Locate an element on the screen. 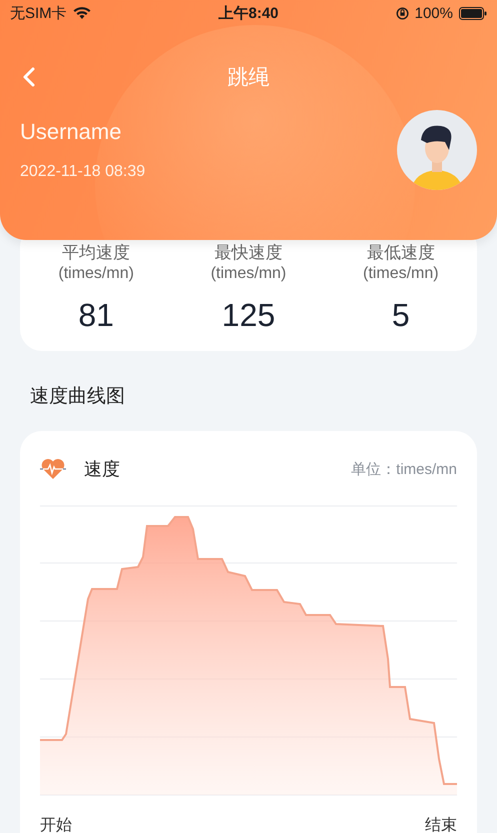 The width and height of the screenshot is (497, 833). stat-label: 最快速度 is located at coordinates (248, 253).